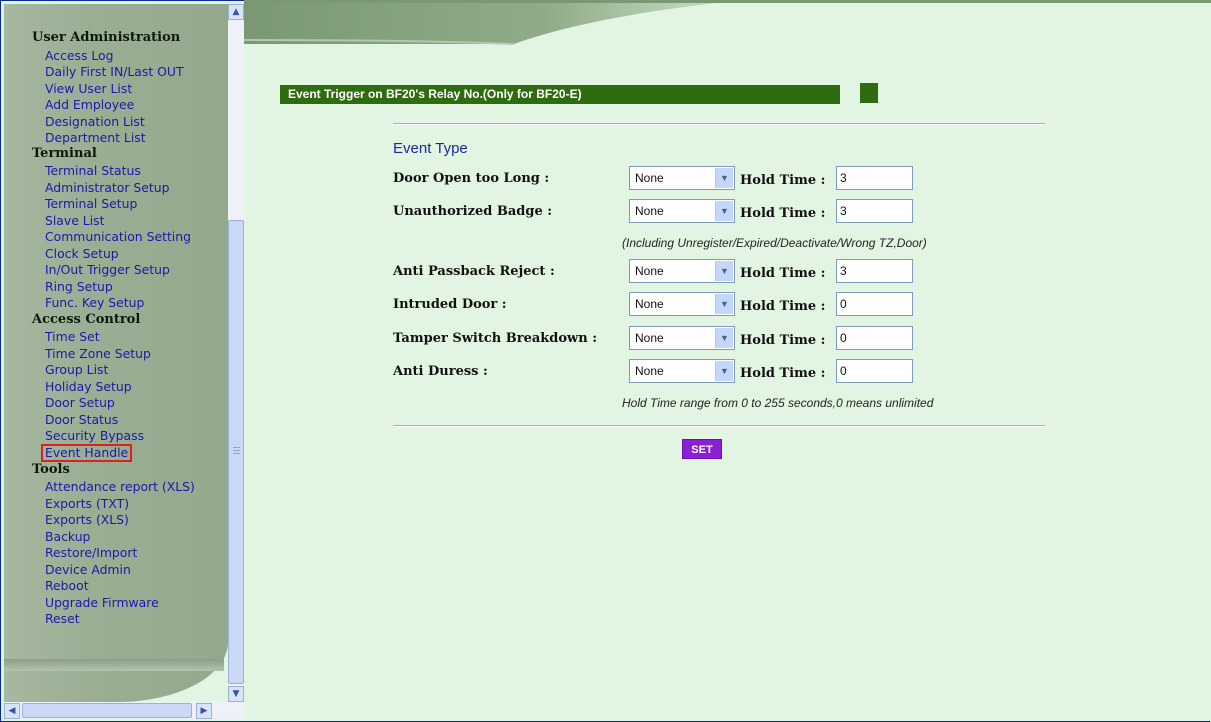 Image resolution: width=1211 pixels, height=722 pixels. What do you see at coordinates (67, 537) in the screenshot?
I see `sidebar-item-backup: Backup` at bounding box center [67, 537].